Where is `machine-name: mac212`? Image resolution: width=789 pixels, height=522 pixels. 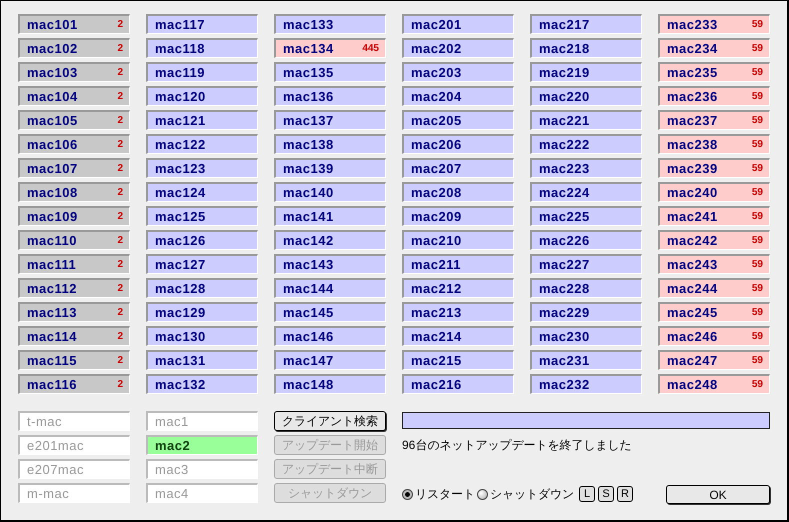 machine-name: mac212 is located at coordinates (436, 289).